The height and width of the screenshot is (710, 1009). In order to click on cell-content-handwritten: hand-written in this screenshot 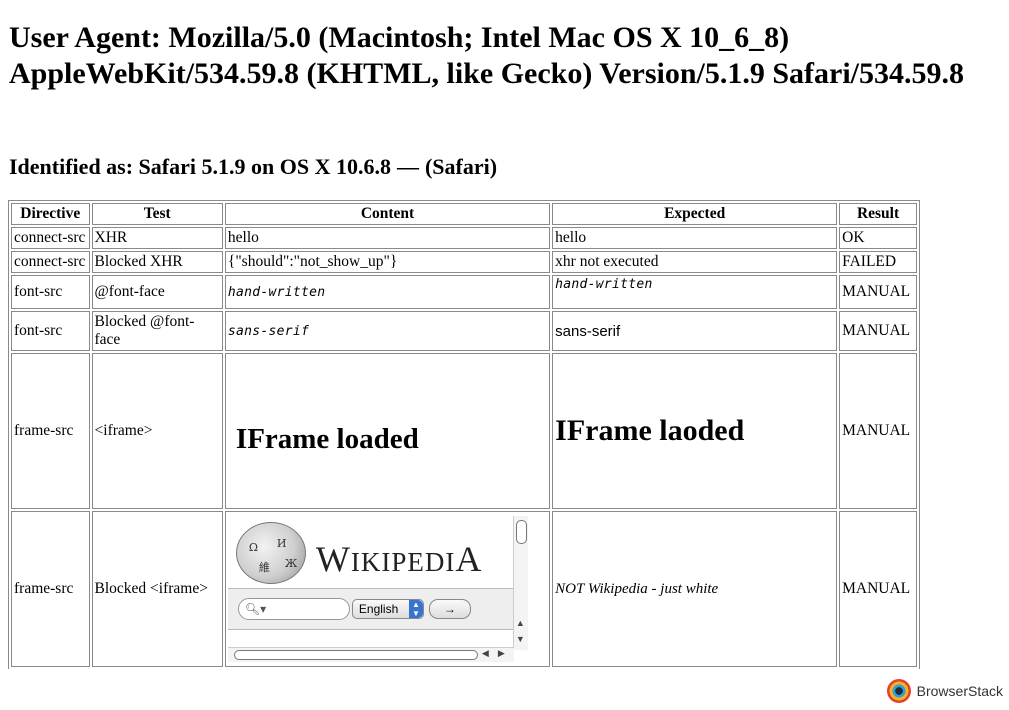, I will do `click(387, 292)`.